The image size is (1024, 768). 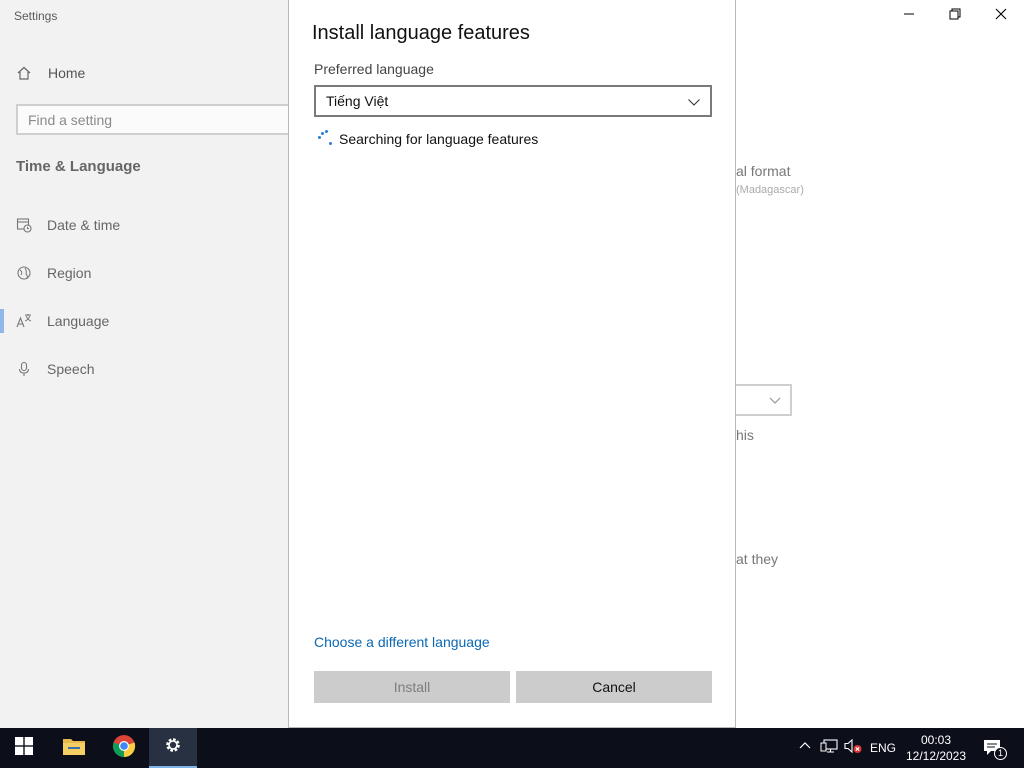 I want to click on preferred-language-select: Tiếng Việt, so click(x=513, y=101).